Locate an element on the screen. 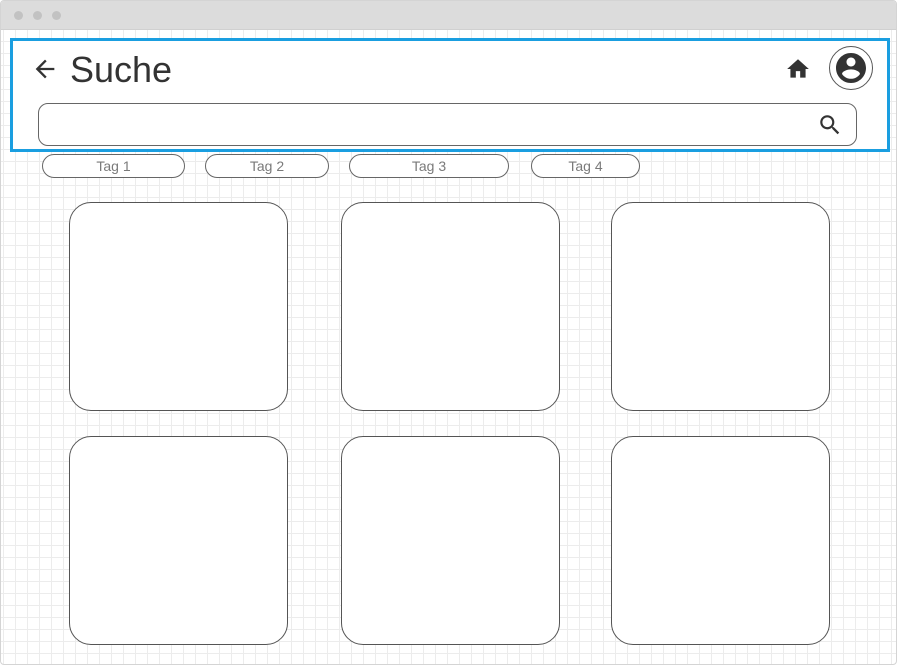 The width and height of the screenshot is (897, 665). arrow-left-icon is located at coordinates (45, 69).